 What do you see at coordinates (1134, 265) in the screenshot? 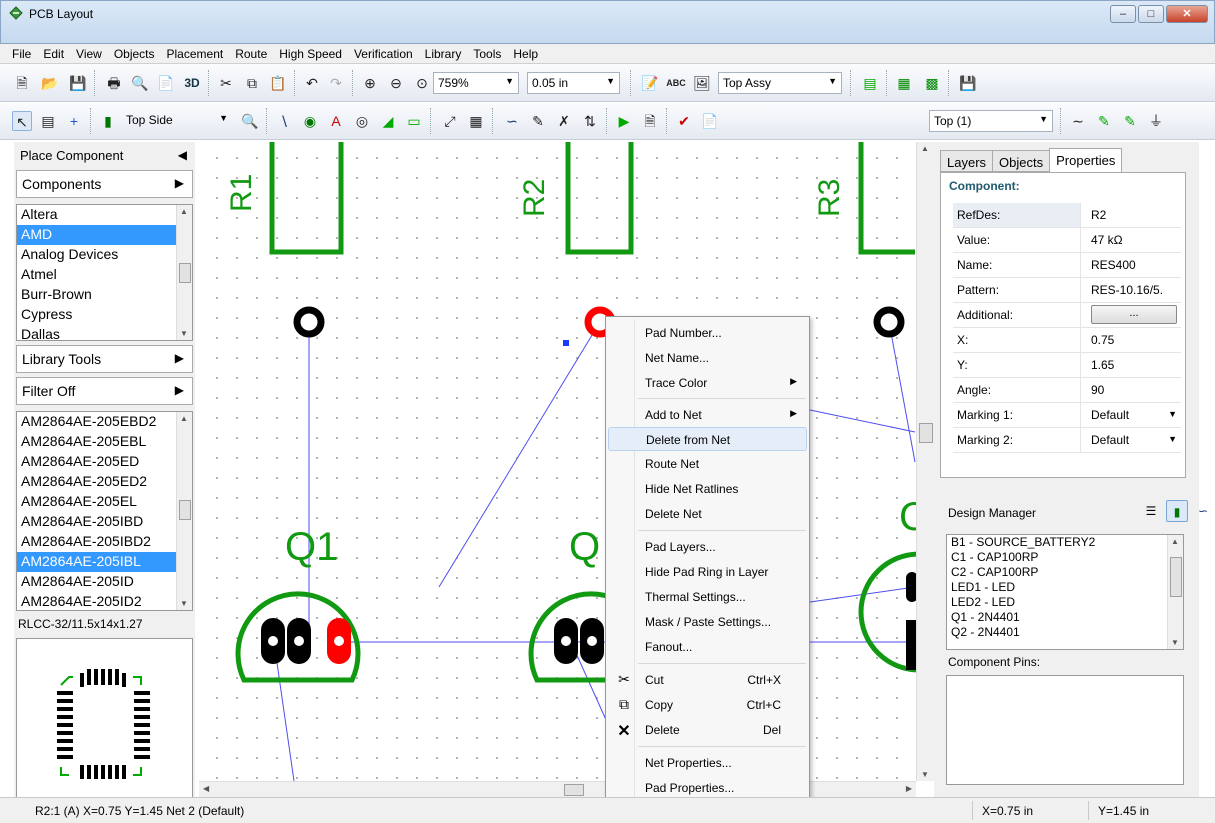
I see `prop-value: RES400` at bounding box center [1134, 265].